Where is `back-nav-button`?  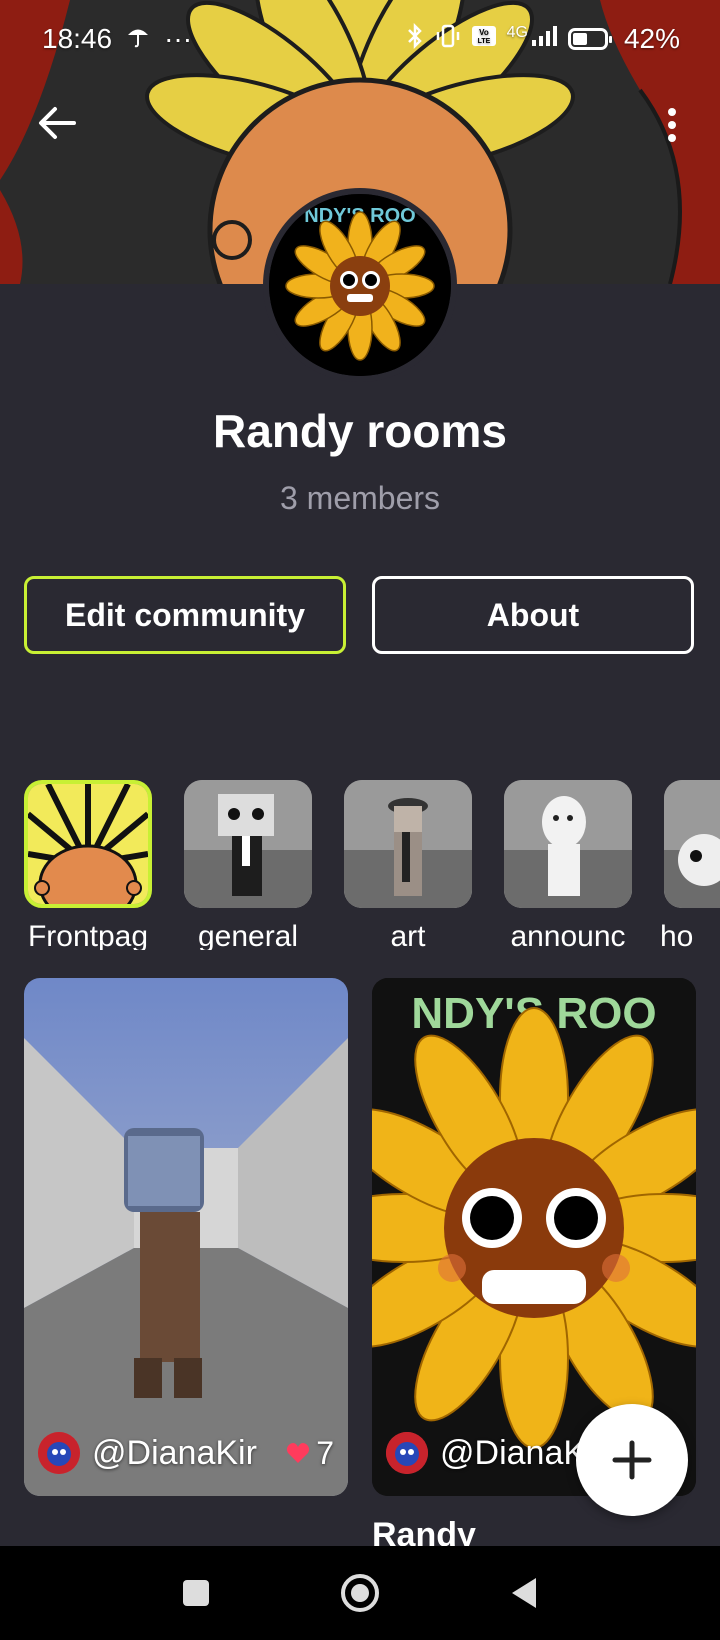
back-nav-button is located at coordinates (524, 1593).